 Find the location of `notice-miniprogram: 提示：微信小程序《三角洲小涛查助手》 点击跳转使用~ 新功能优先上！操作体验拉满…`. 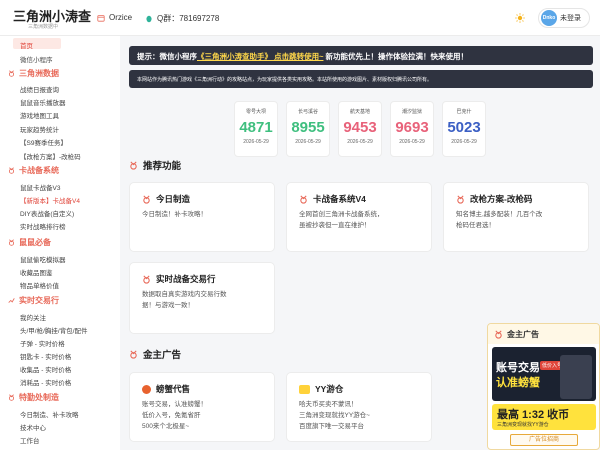

notice-miniprogram: 提示：微信小程序《三角洲小涛查助手》 点击跳转使用~ 新功能优先上！操作体验拉满… is located at coordinates (361, 55).